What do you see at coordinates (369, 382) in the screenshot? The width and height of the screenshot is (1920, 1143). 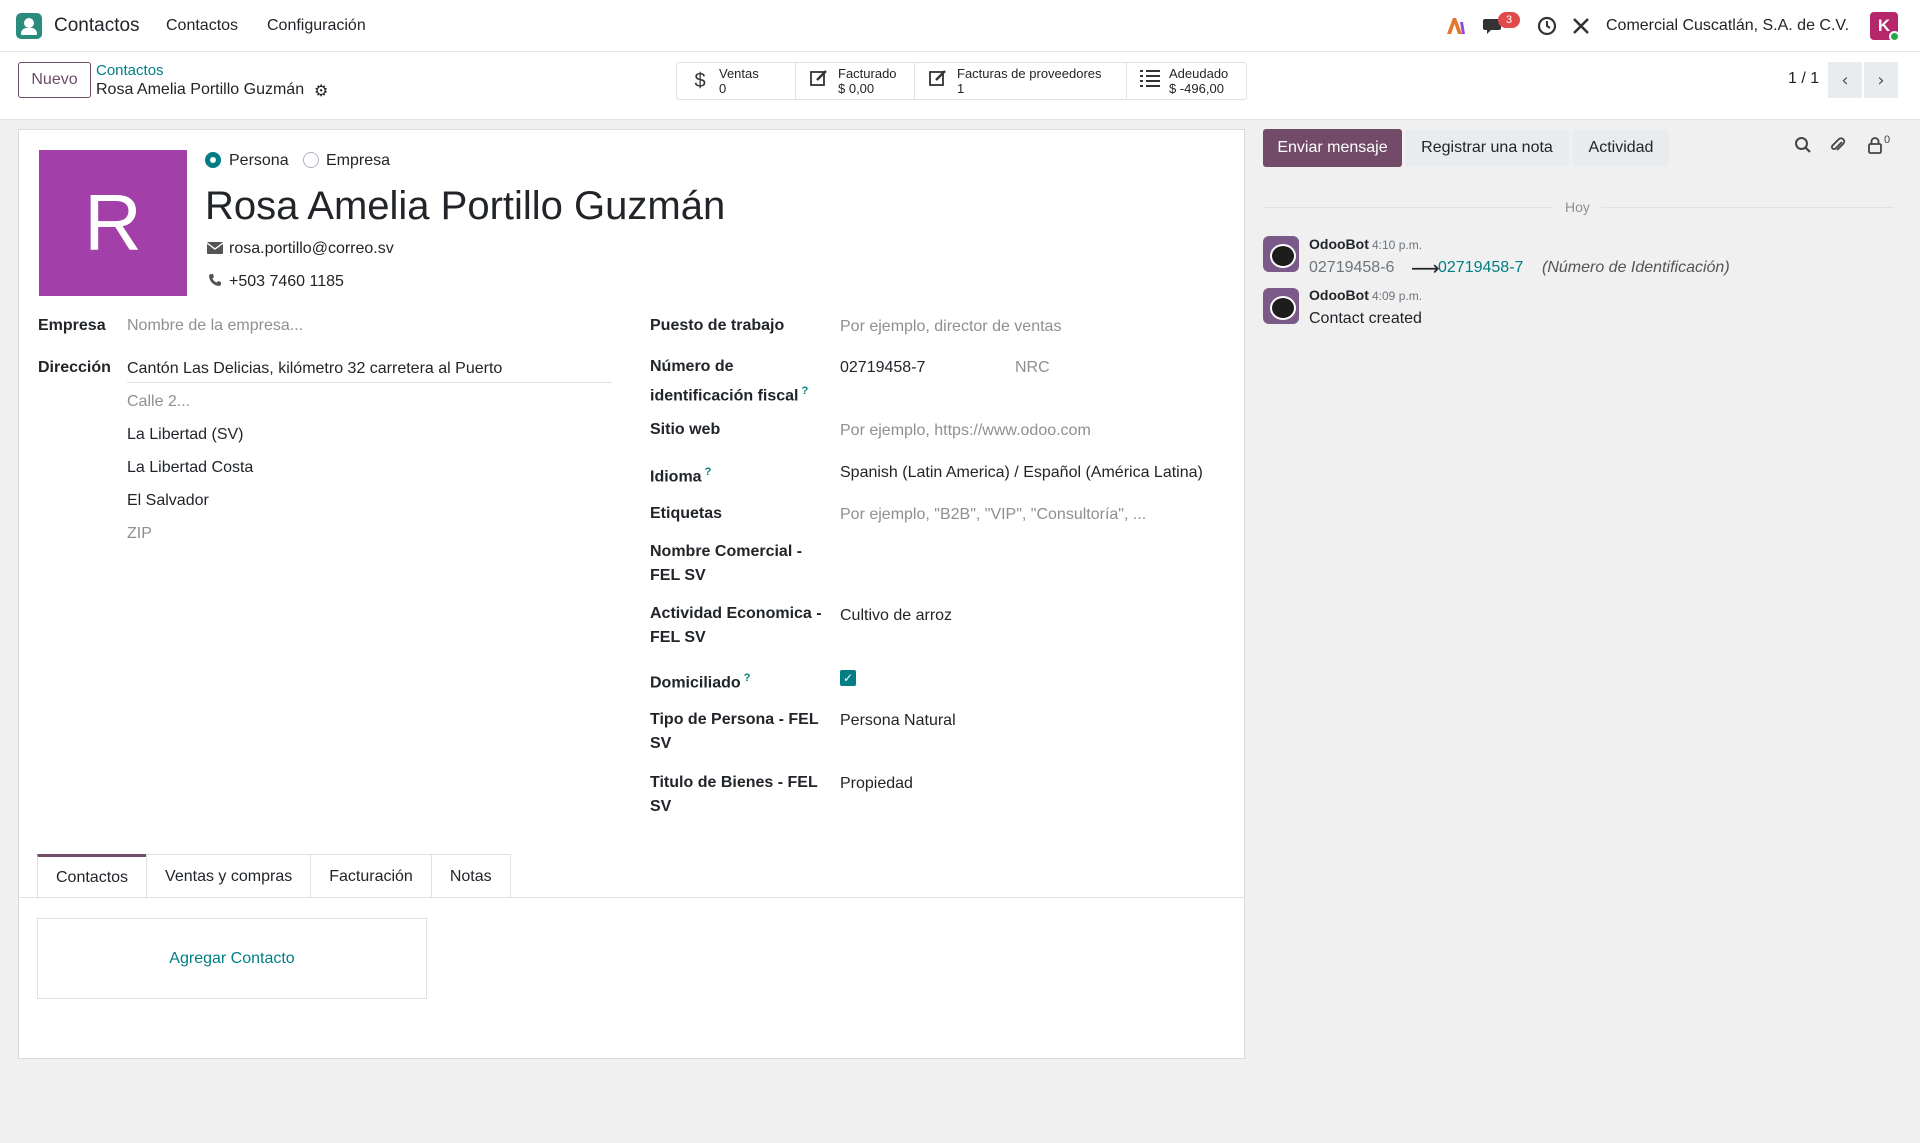 I see `street-underline` at bounding box center [369, 382].